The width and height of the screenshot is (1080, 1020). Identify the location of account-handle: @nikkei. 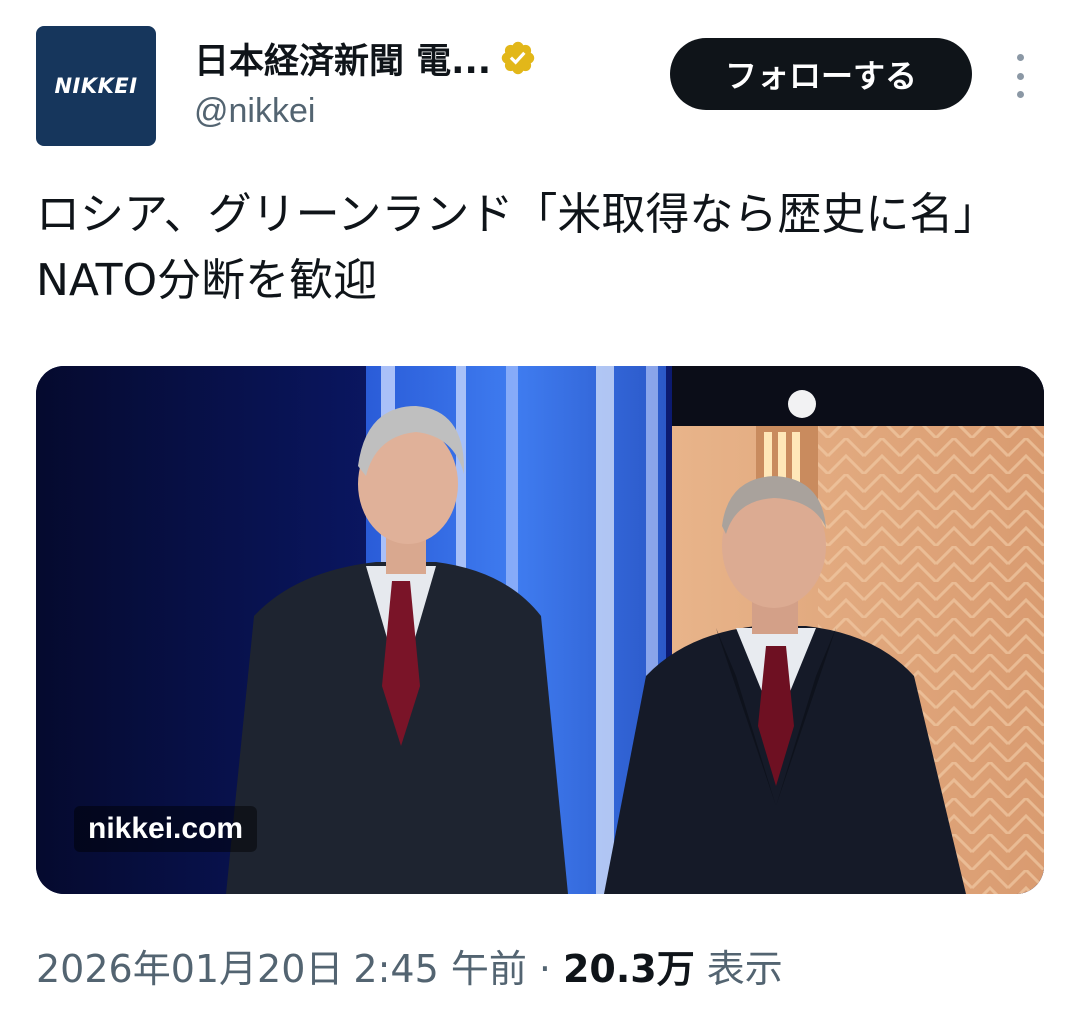
(404, 111).